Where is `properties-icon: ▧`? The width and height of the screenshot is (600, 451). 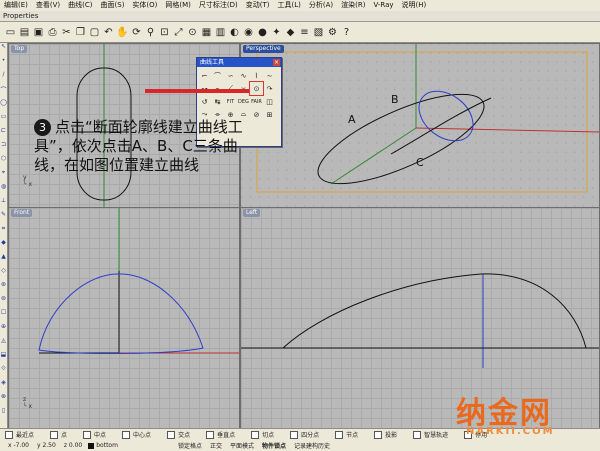
properties-icon: ▧ is located at coordinates (318, 32).